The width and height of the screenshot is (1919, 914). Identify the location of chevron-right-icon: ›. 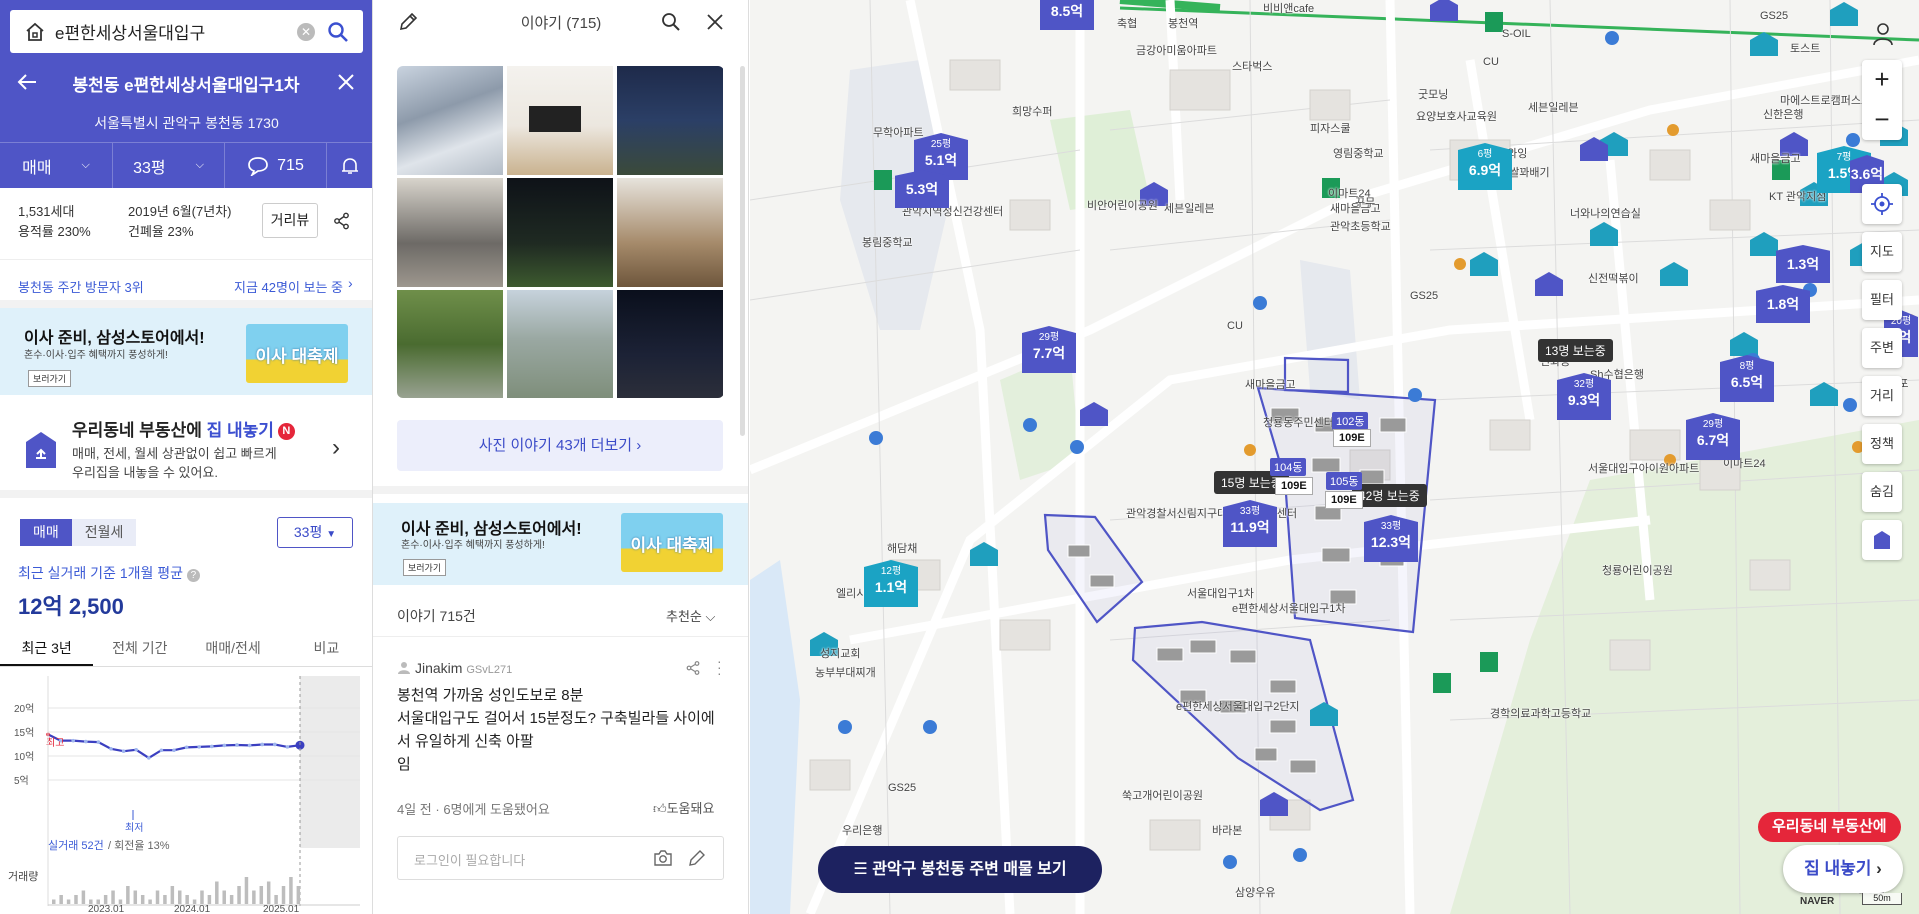
(350, 283).